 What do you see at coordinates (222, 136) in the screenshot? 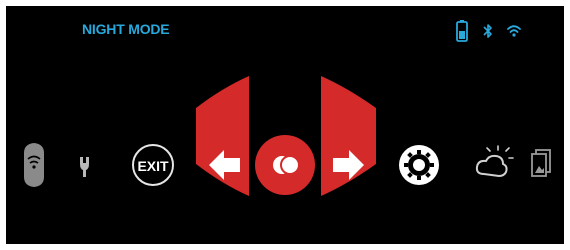
I see `nav-left-button` at bounding box center [222, 136].